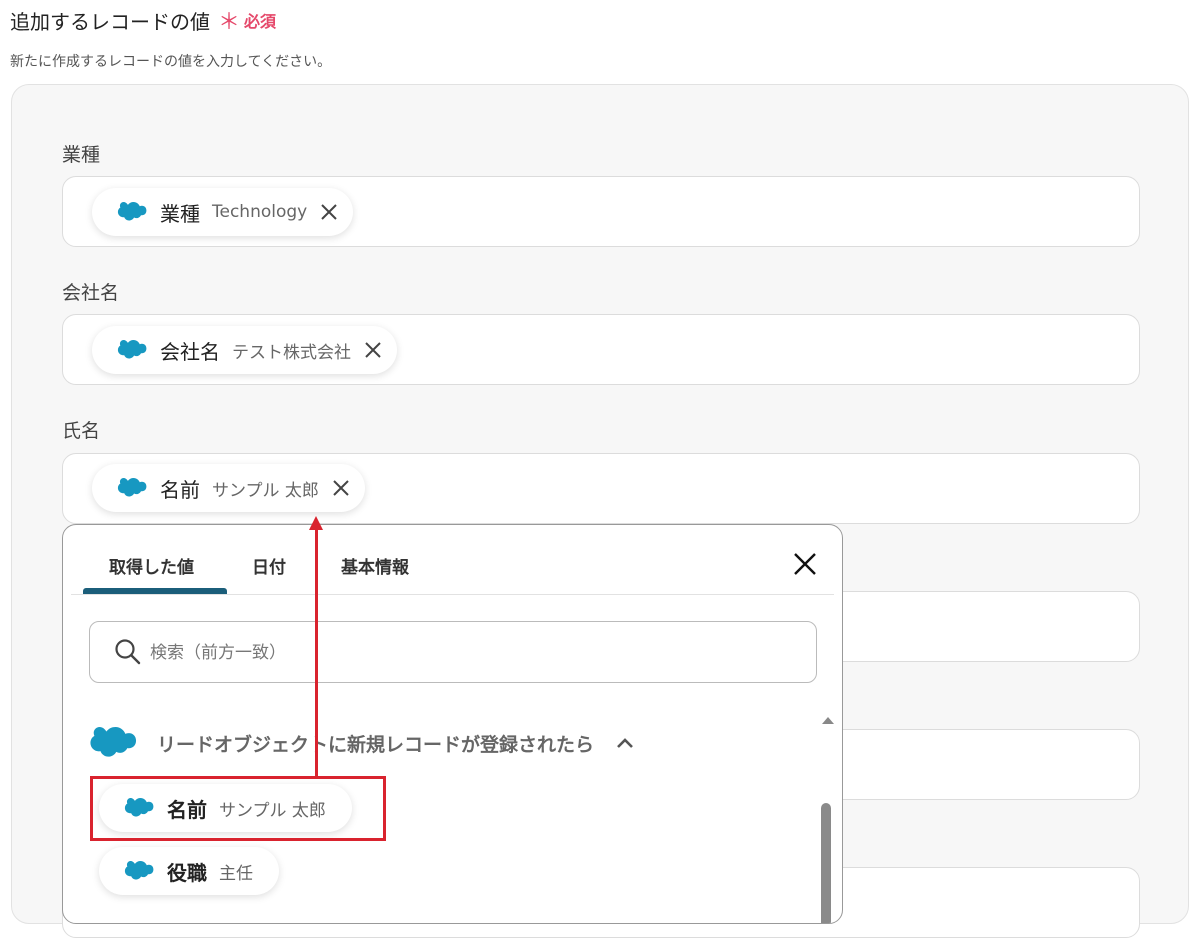  I want to click on chip-name: 名前, so click(180, 489).